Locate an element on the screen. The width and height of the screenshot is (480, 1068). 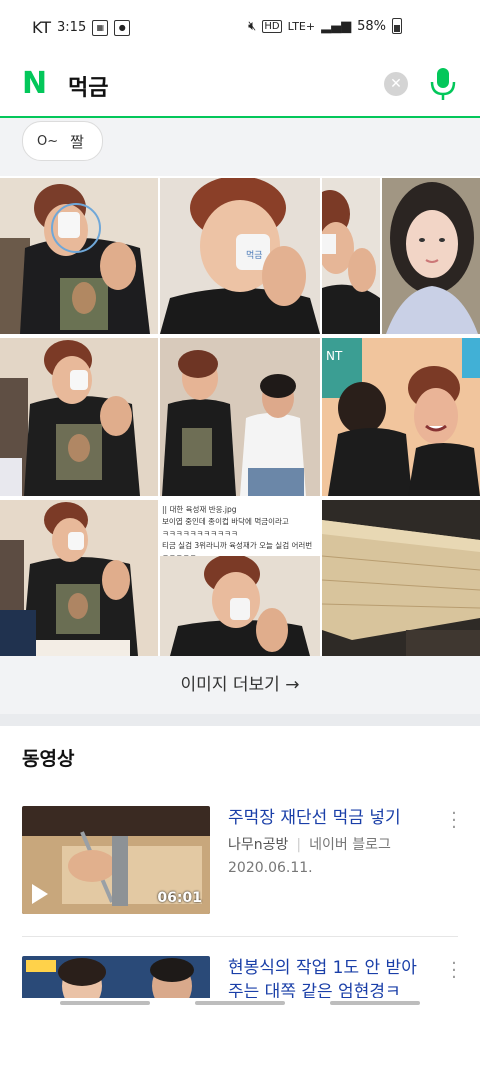
photo-cup-closeup: 먹금 is located at coordinates (240, 256).